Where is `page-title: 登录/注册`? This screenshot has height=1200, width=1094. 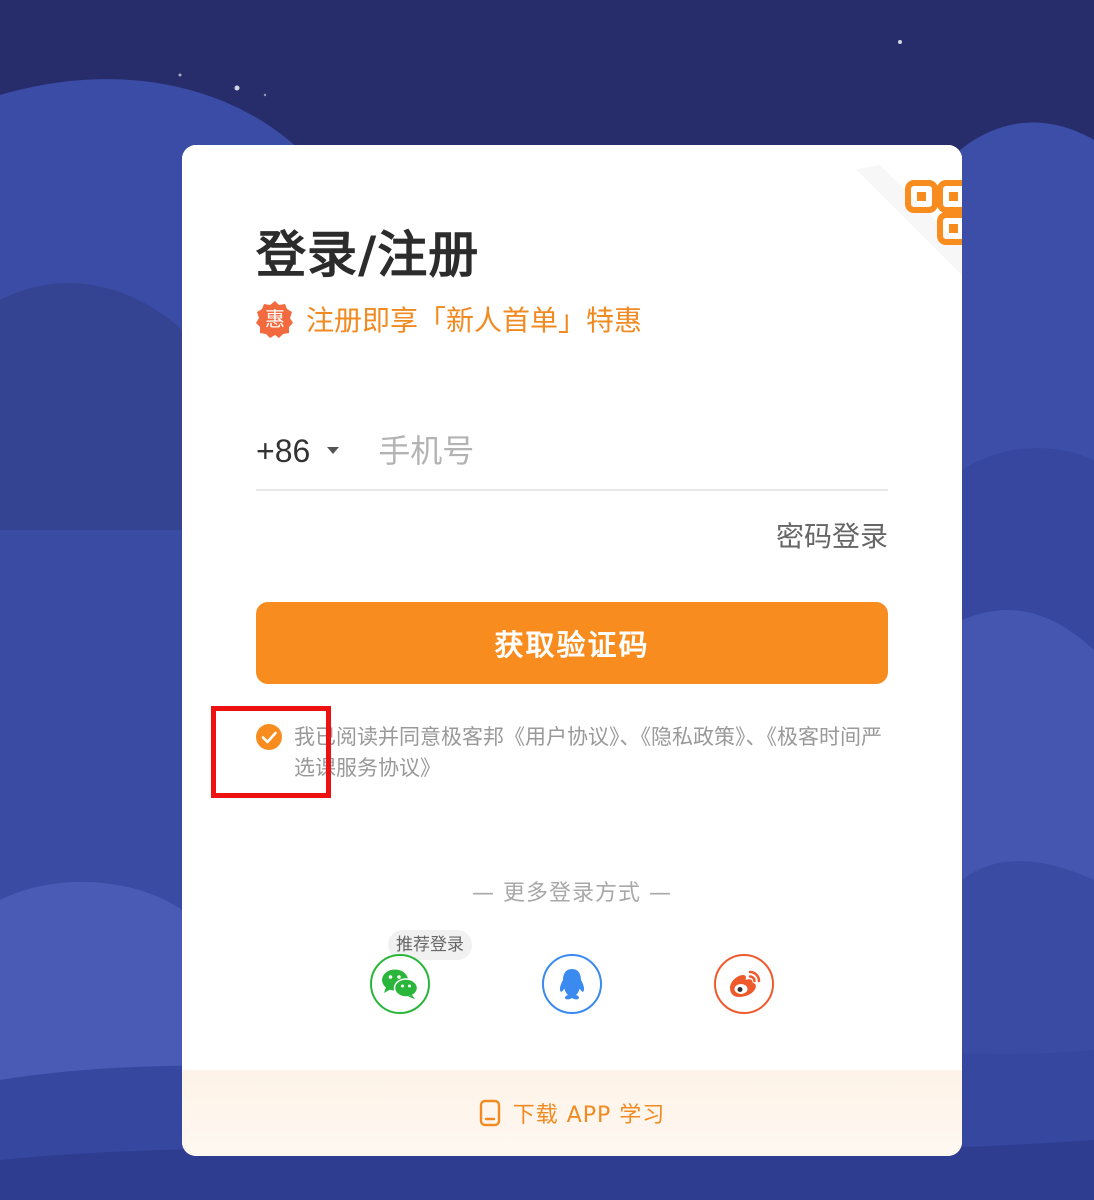 page-title: 登录/注册 is located at coordinates (368, 255).